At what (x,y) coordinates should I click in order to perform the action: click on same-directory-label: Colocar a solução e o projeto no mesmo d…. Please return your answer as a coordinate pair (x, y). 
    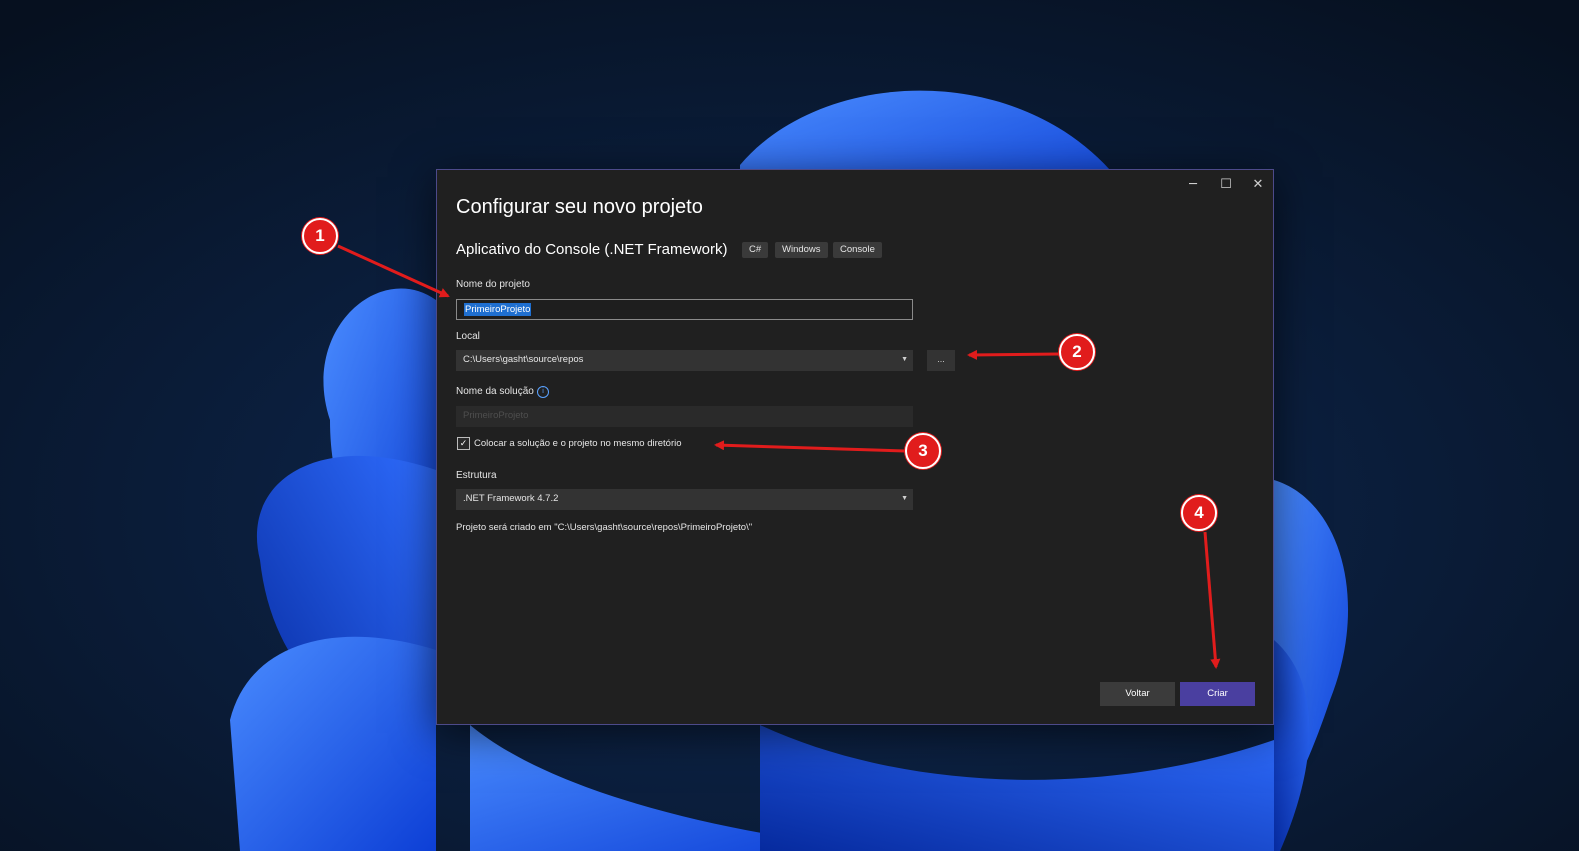
    Looking at the image, I should click on (578, 443).